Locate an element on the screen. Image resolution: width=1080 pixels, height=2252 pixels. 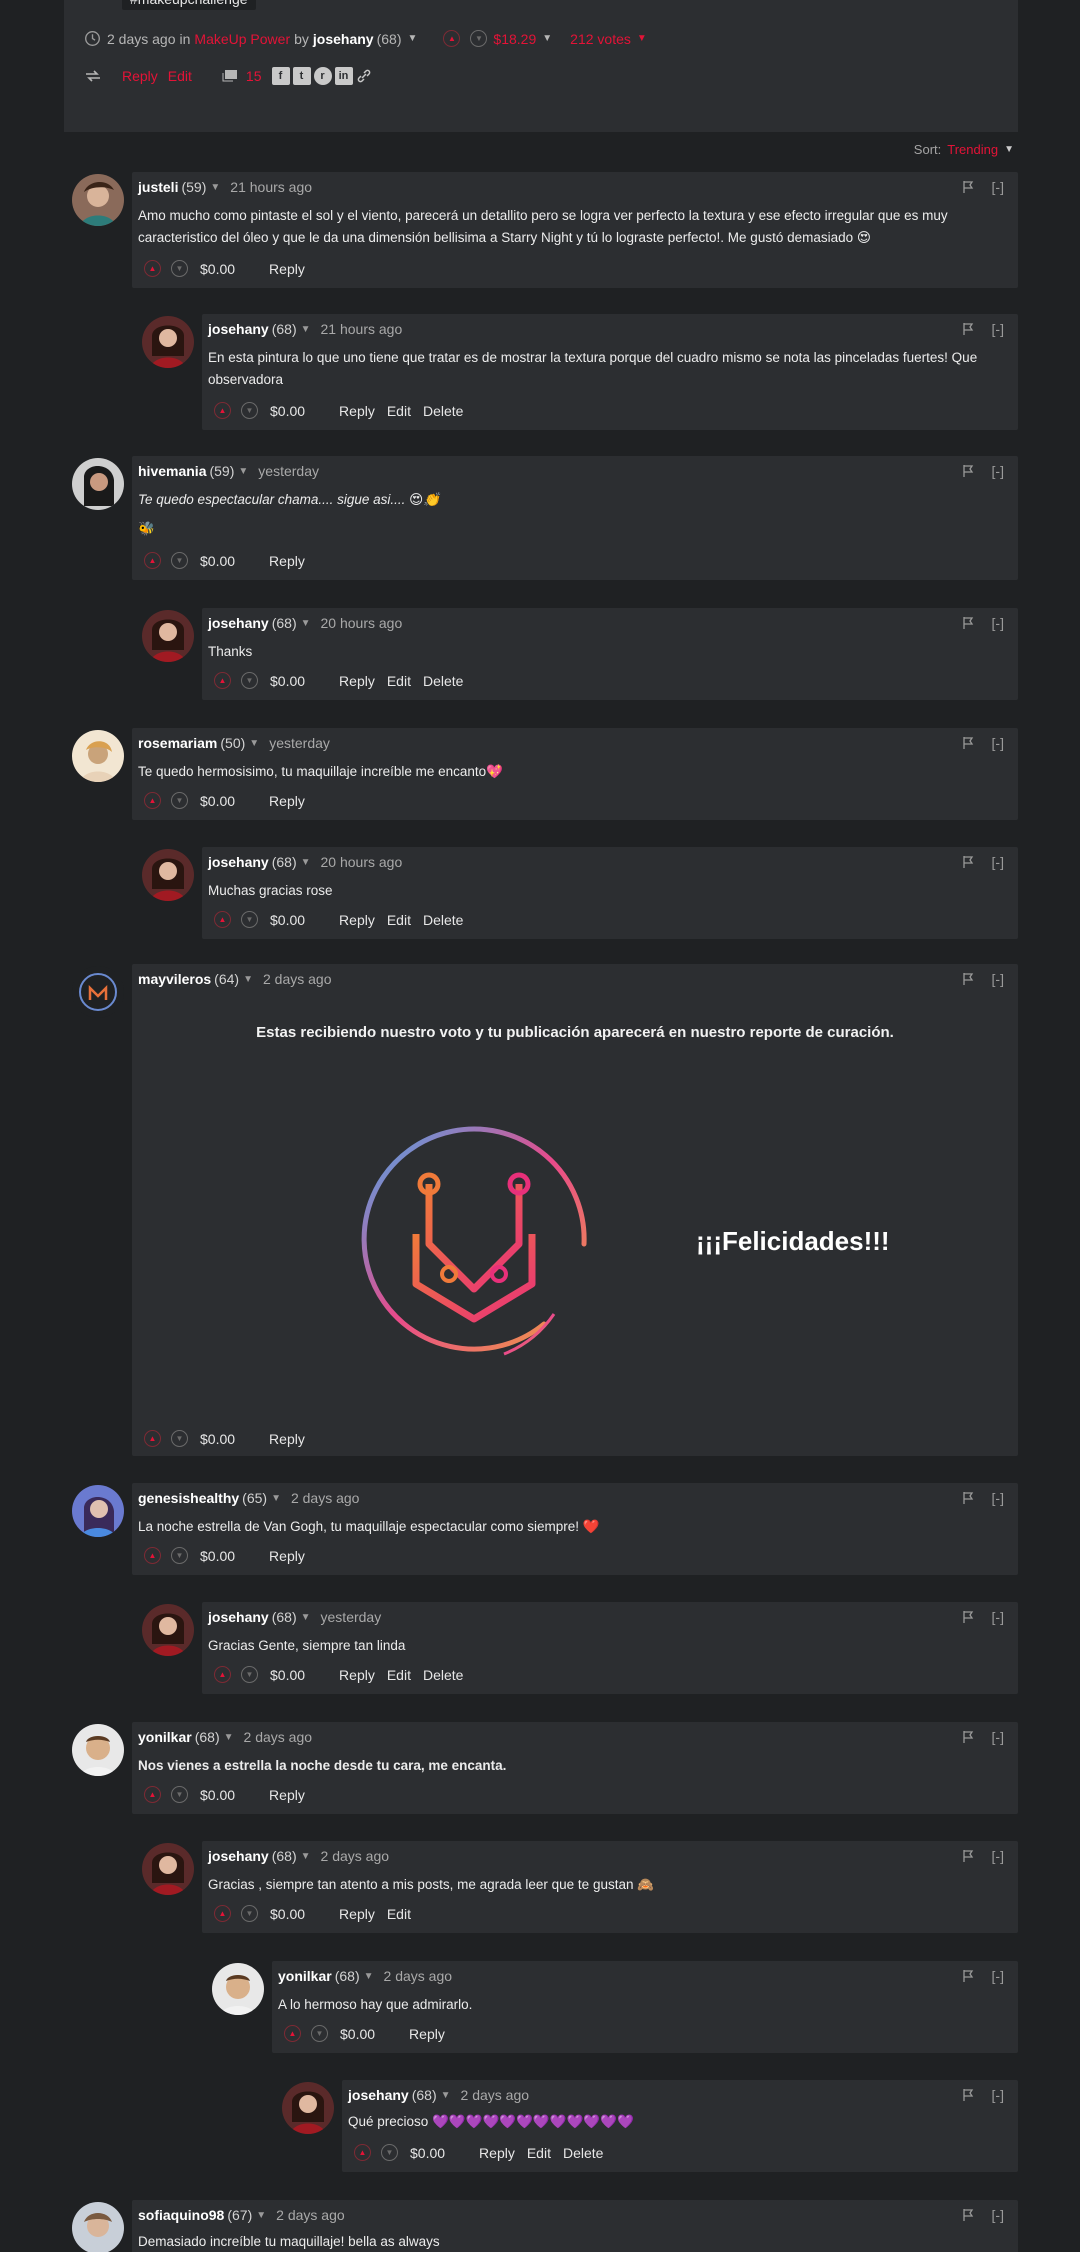
reblog-icon is located at coordinates (93, 76).